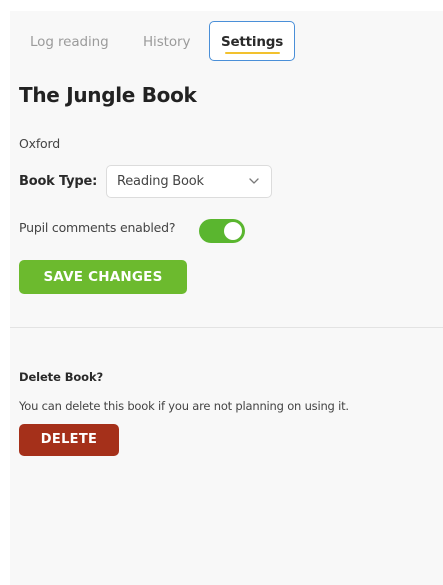 This screenshot has height=585, width=443. Describe the element at coordinates (61, 377) in the screenshot. I see `delete-book-heading: Delete Book?` at that location.